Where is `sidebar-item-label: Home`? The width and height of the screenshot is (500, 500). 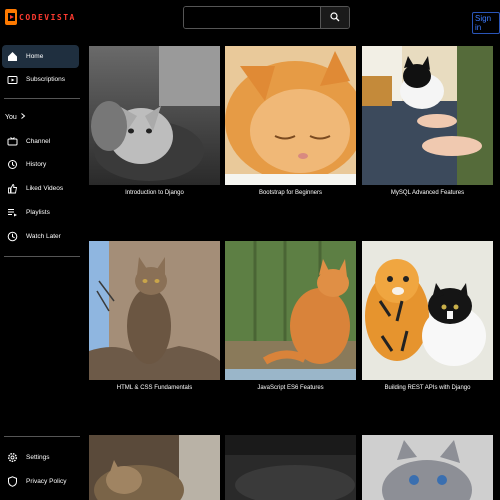 sidebar-item-label: Home is located at coordinates (35, 56).